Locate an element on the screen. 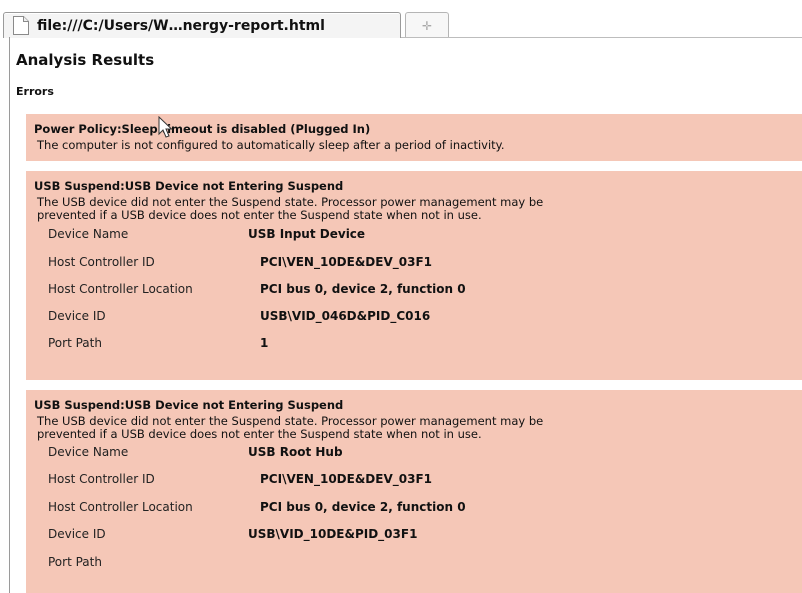 This screenshot has width=802, height=593. detail-value: USB Root Hub is located at coordinates (295, 452).